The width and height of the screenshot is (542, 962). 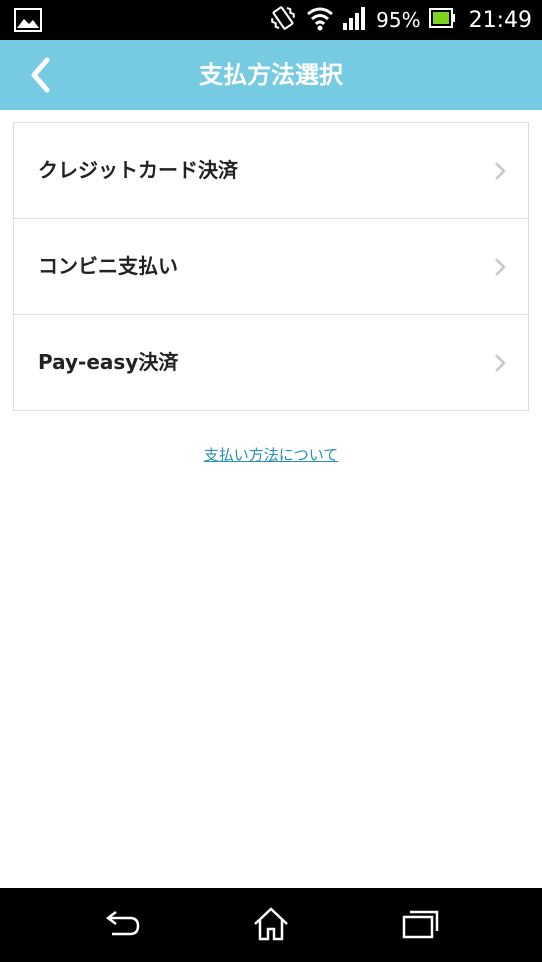 I want to click on status-bar: 95% 21:49, so click(x=271, y=20).